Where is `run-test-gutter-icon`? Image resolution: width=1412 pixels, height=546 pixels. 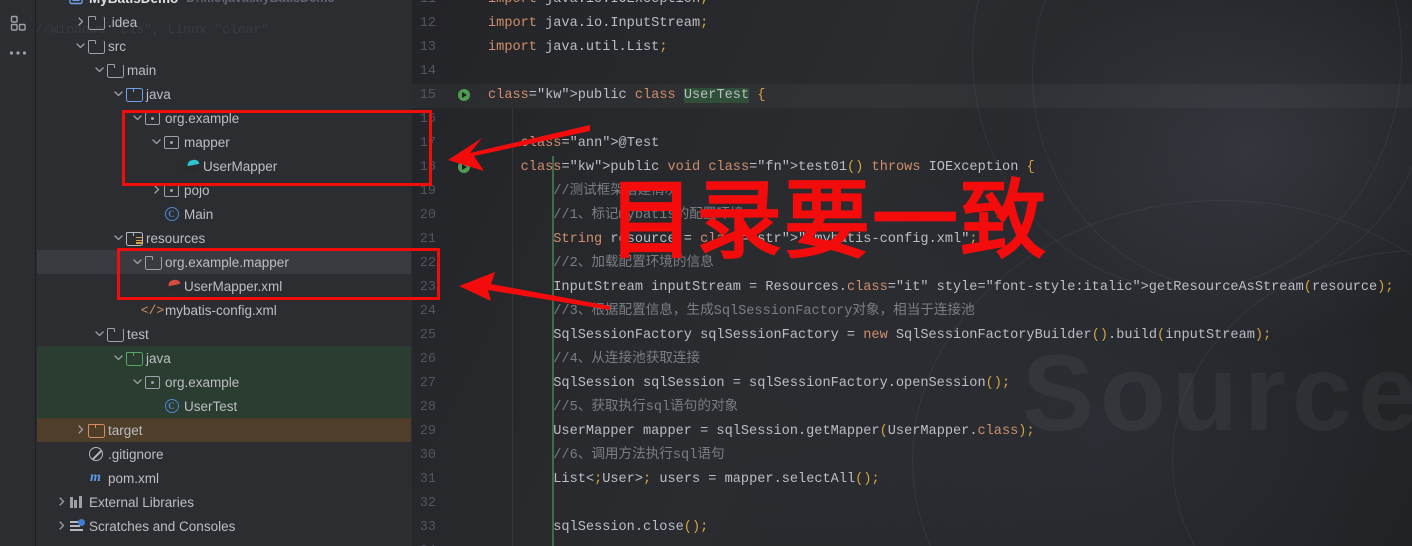 run-test-gutter-icon is located at coordinates (466, 96).